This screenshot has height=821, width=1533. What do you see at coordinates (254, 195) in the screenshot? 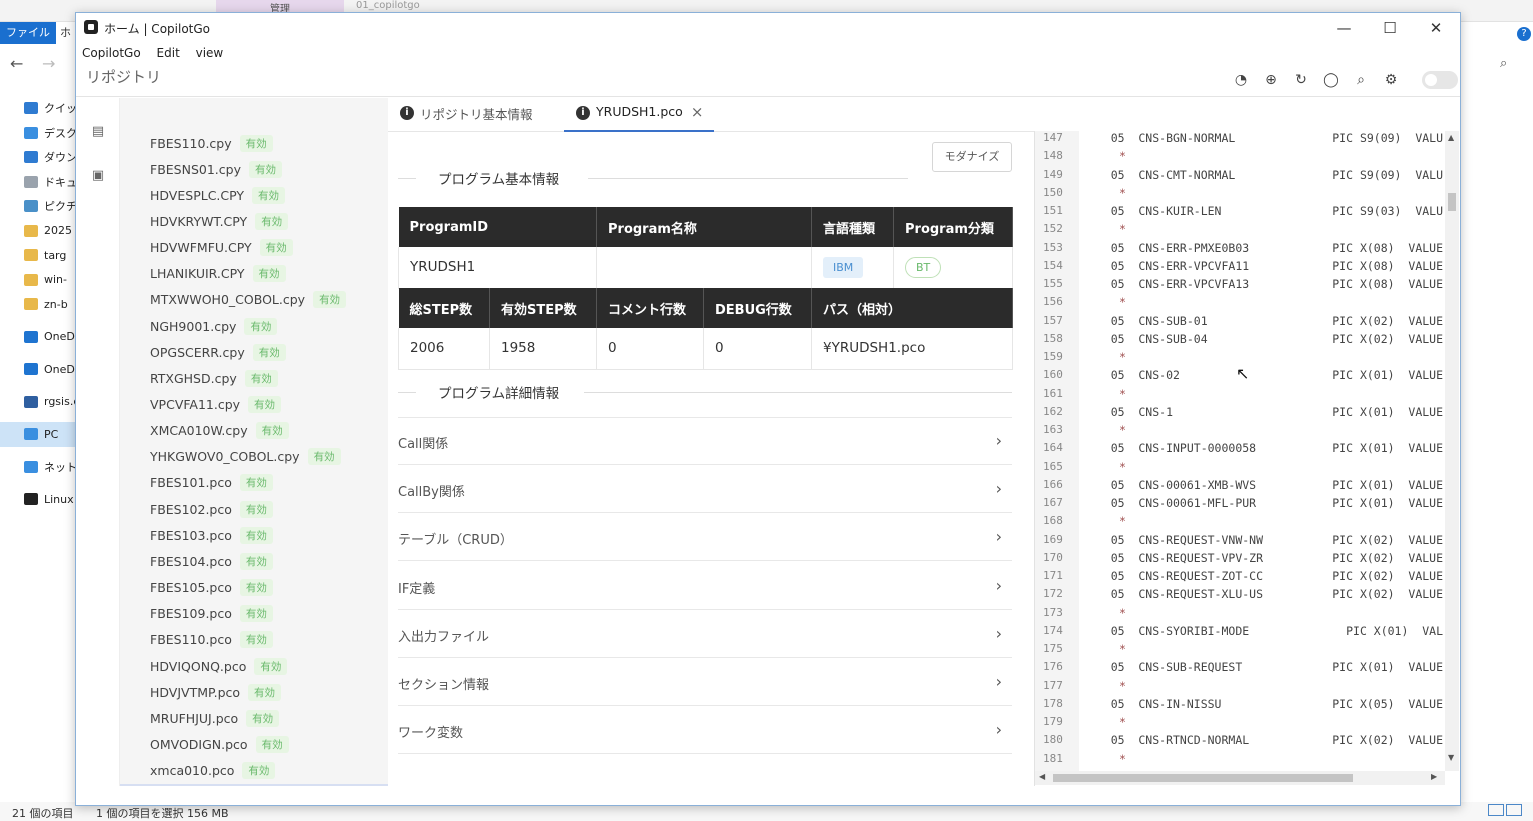
I see `file-list-item: HDVESPLC.CPY 有効` at bounding box center [254, 195].